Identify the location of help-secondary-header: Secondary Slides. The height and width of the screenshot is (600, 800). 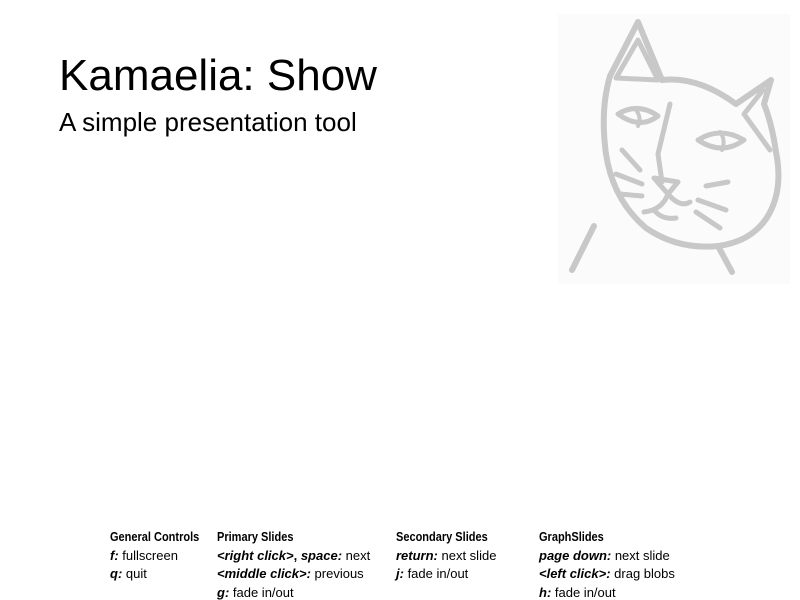
(442, 537).